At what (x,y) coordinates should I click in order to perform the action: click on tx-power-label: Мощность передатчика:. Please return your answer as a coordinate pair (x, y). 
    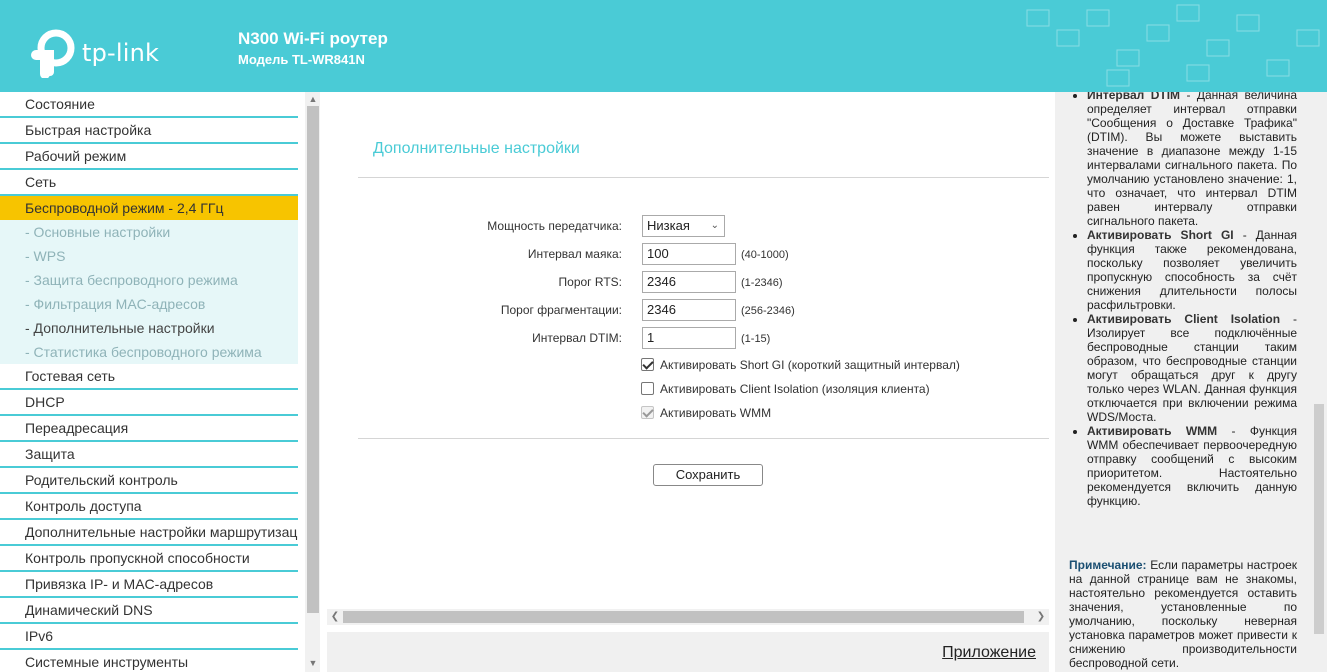
    Looking at the image, I should click on (554, 226).